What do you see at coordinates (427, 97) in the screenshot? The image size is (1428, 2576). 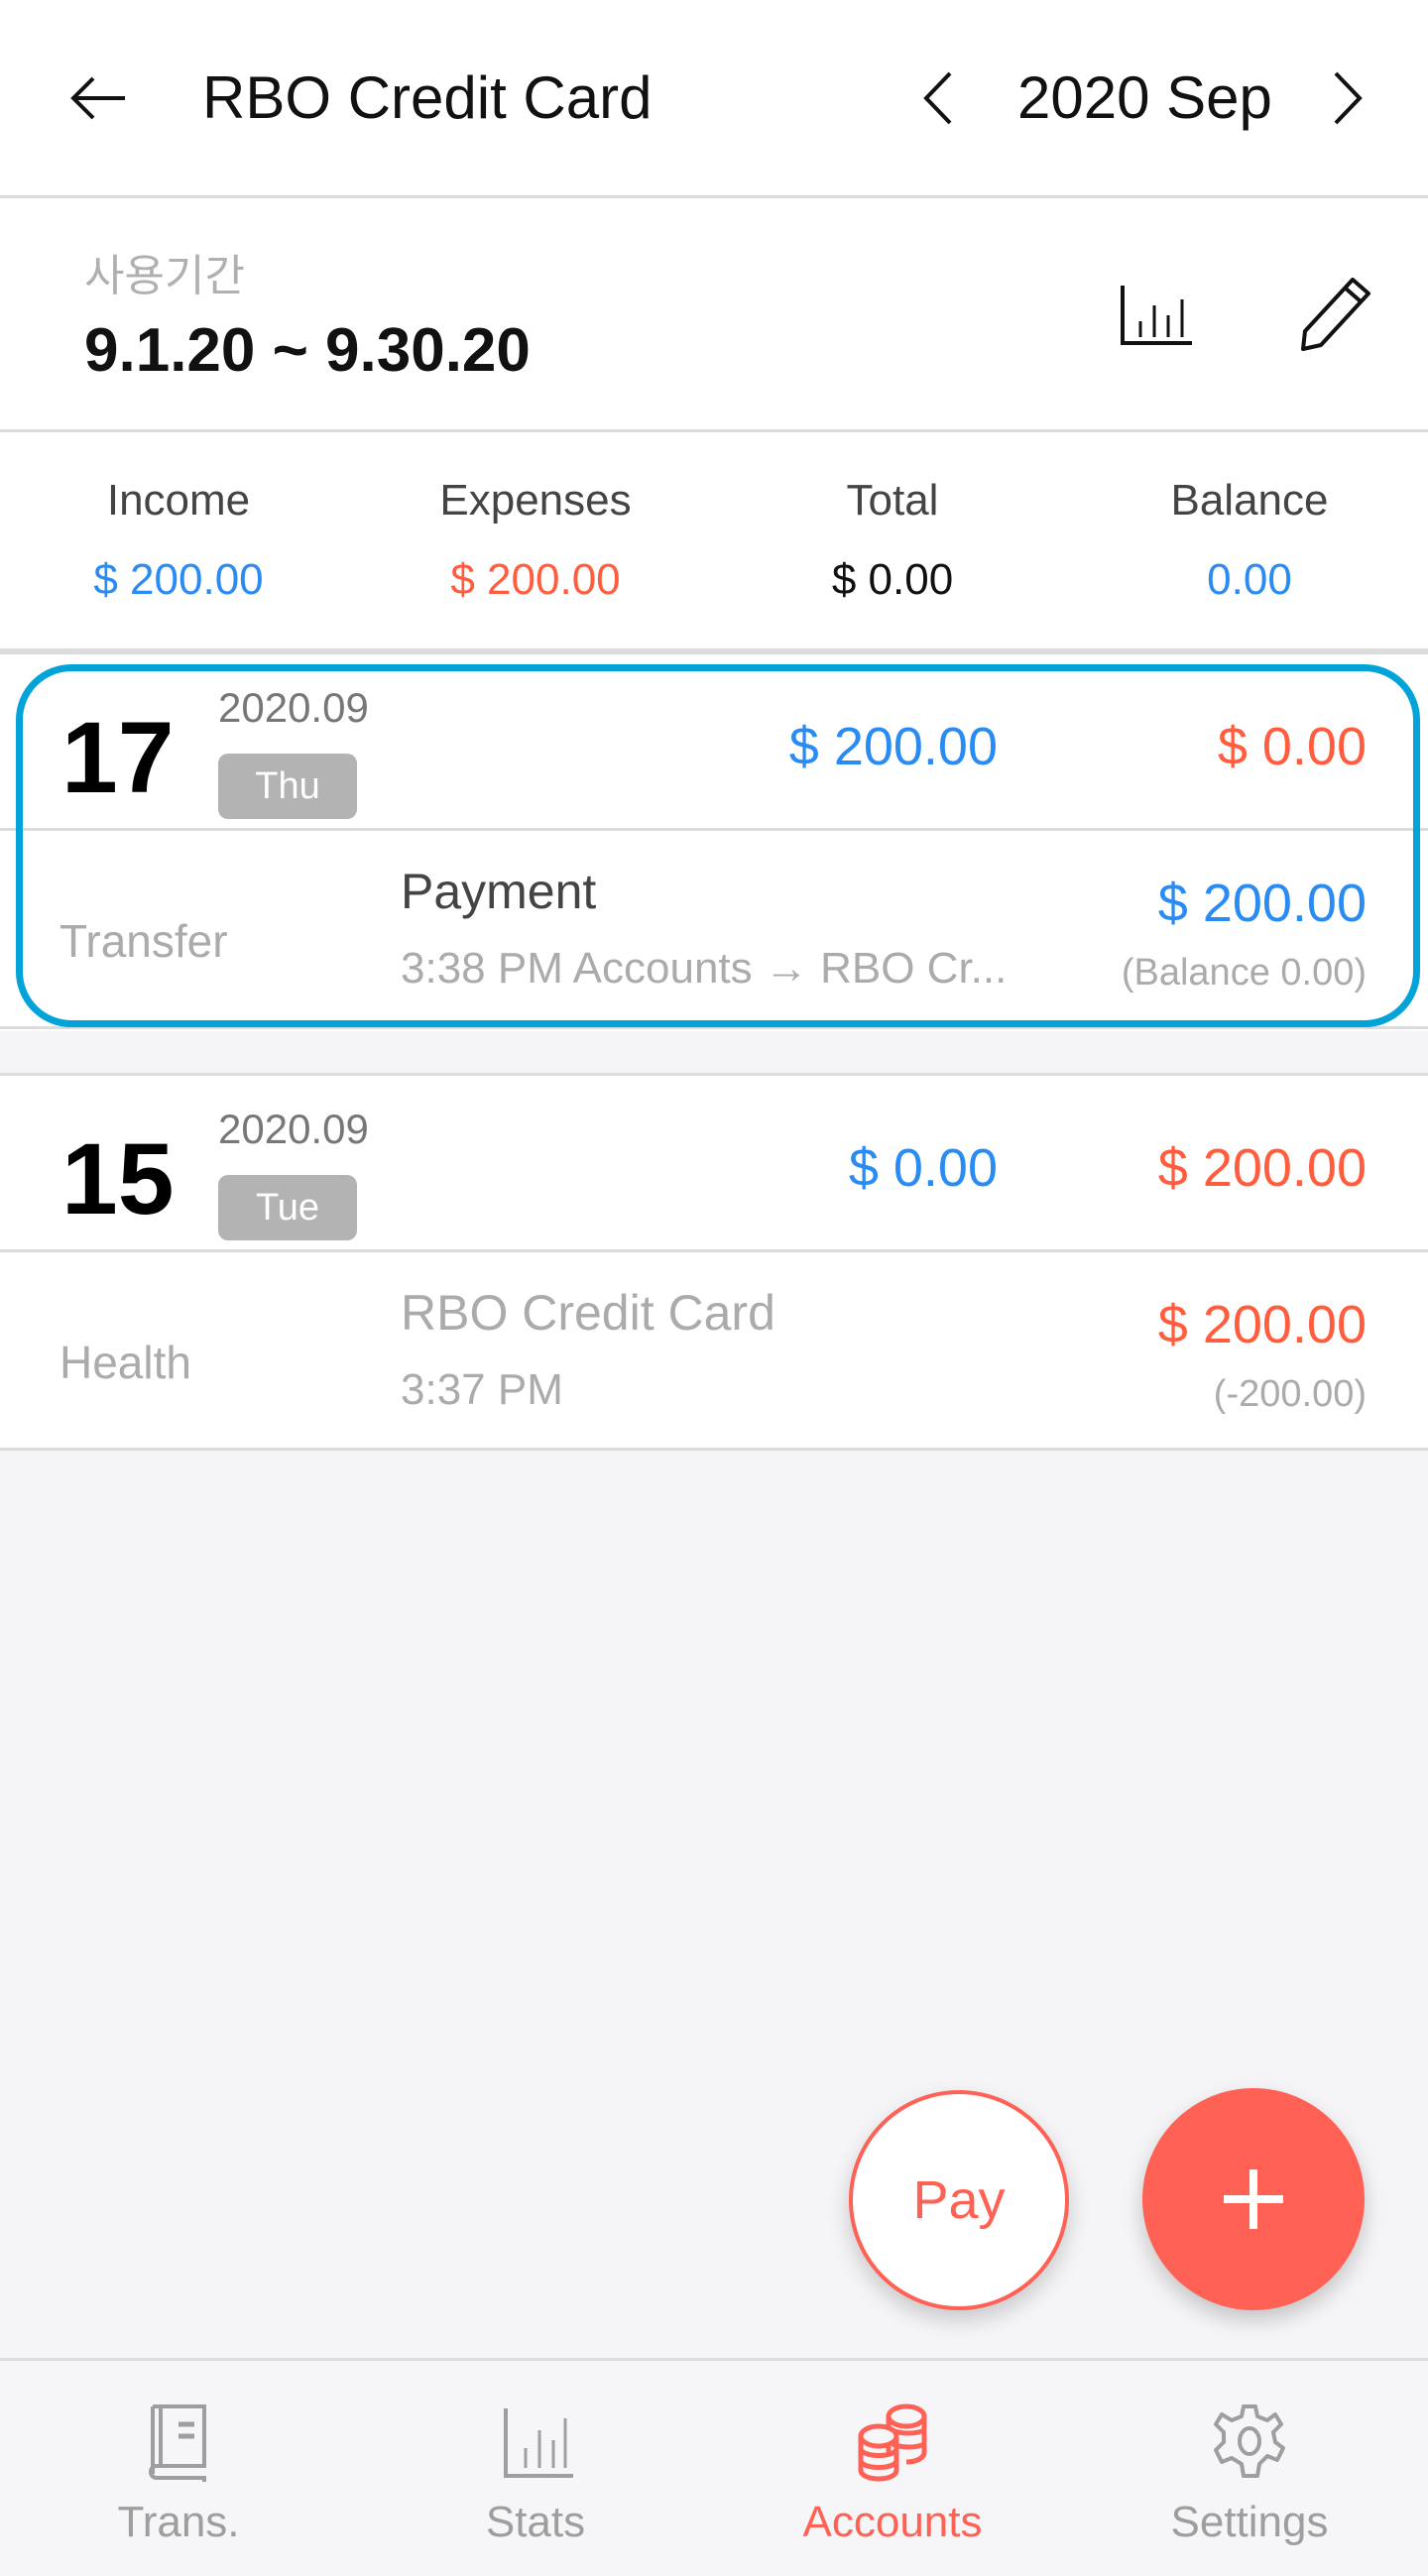 I see `page-title: RBO Credit Card` at bounding box center [427, 97].